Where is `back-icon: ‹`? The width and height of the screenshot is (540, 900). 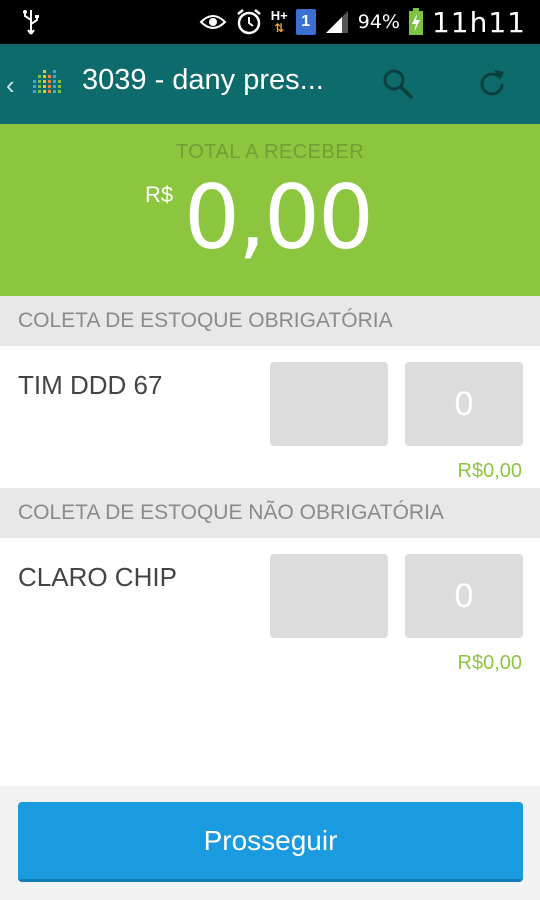 back-icon: ‹ is located at coordinates (10, 85).